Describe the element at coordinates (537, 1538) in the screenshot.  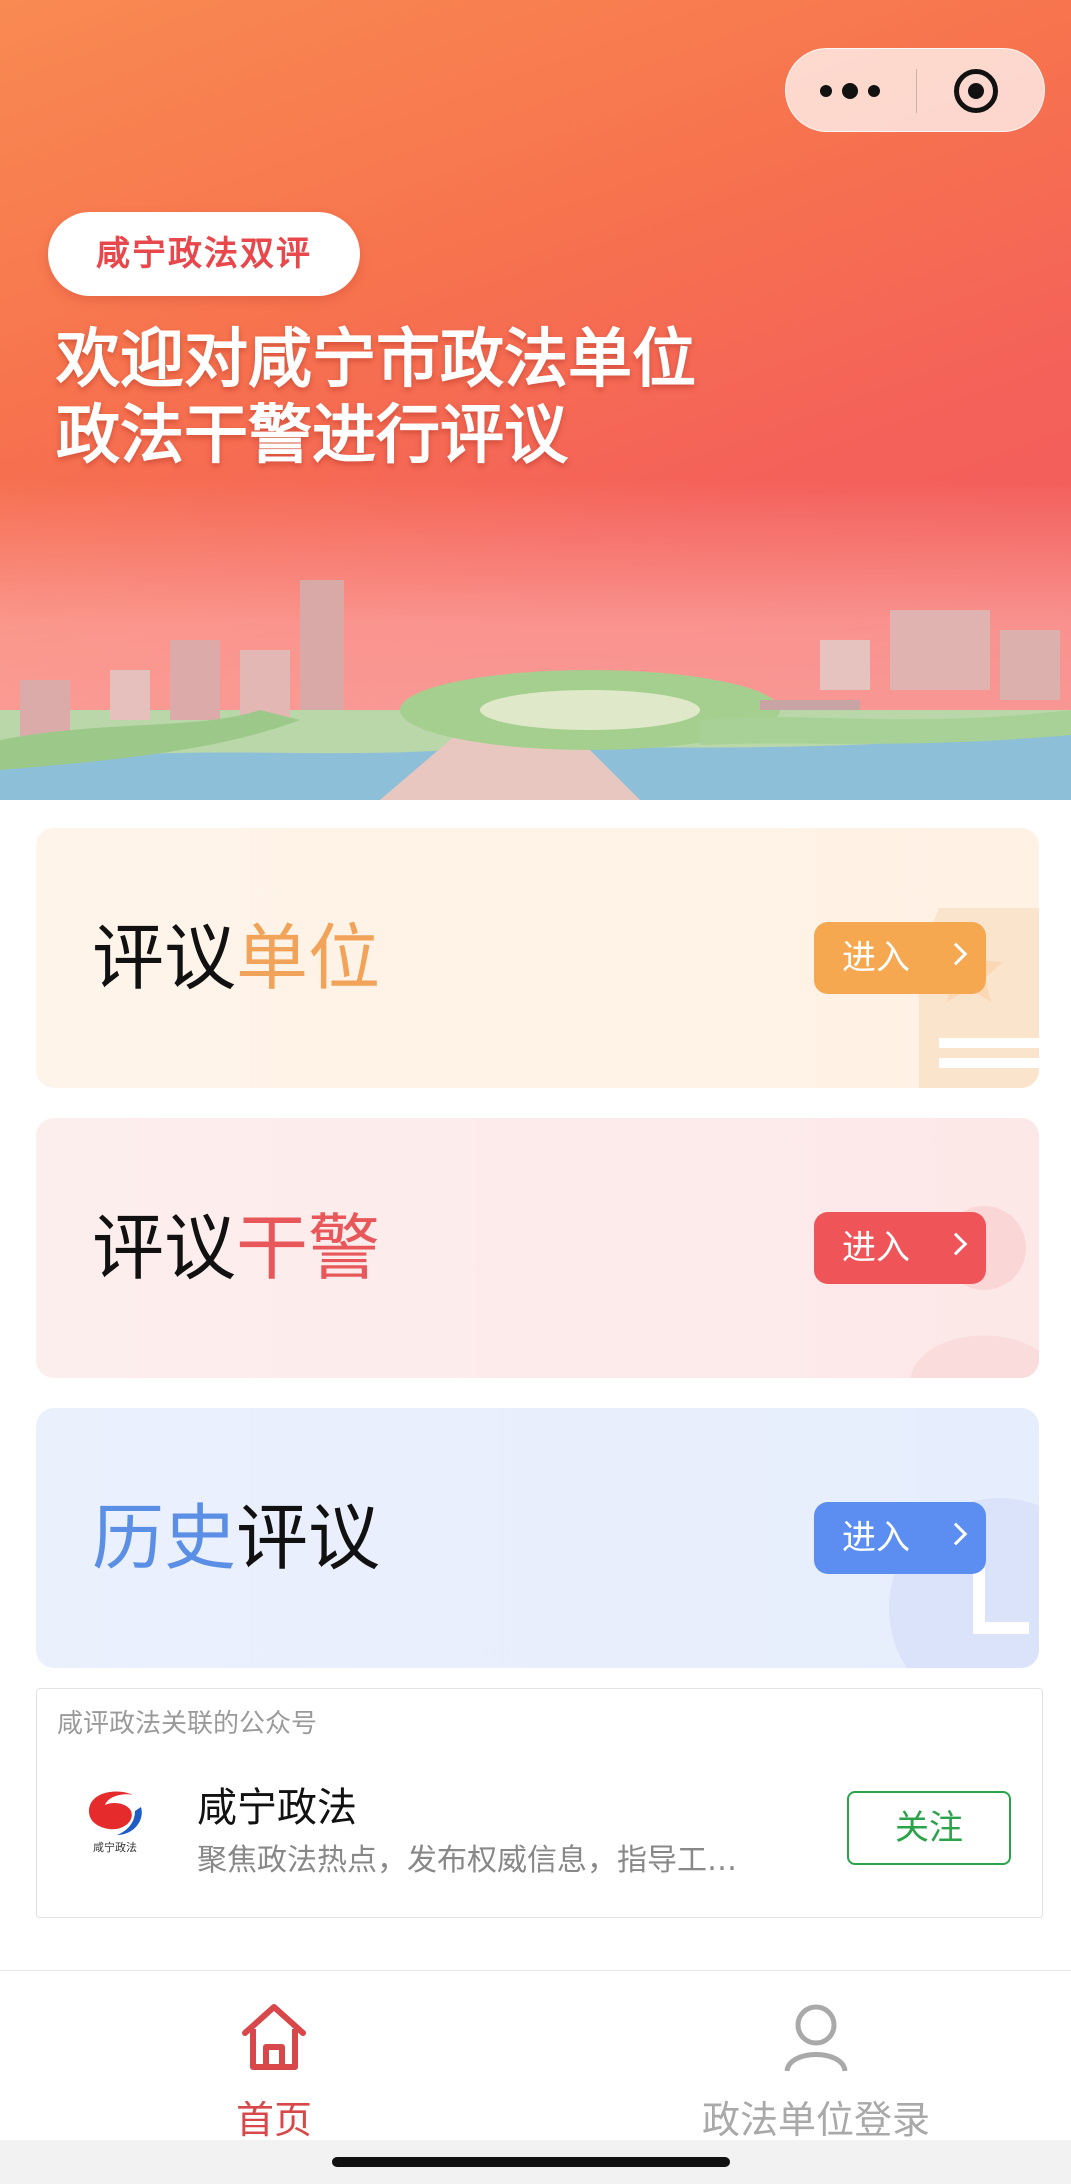
I see `card-history: 历史评议 进入` at that location.